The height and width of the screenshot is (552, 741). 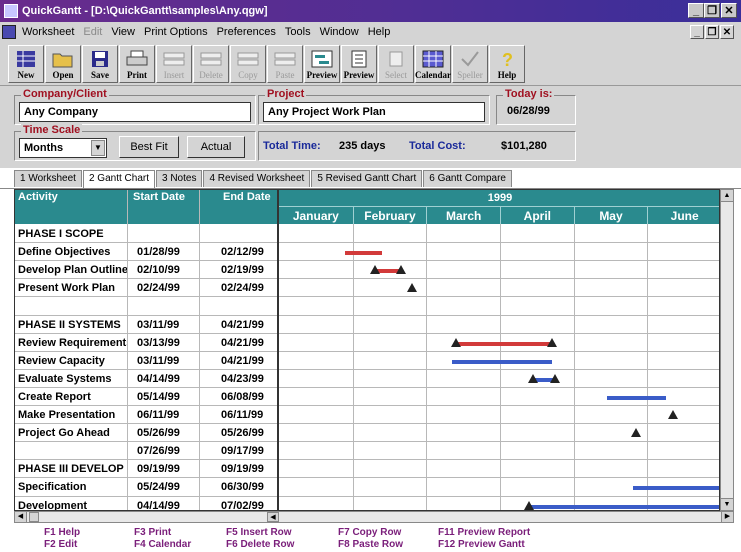 I want to click on toolbar-button-delete-5: Delete, so click(x=211, y=64).